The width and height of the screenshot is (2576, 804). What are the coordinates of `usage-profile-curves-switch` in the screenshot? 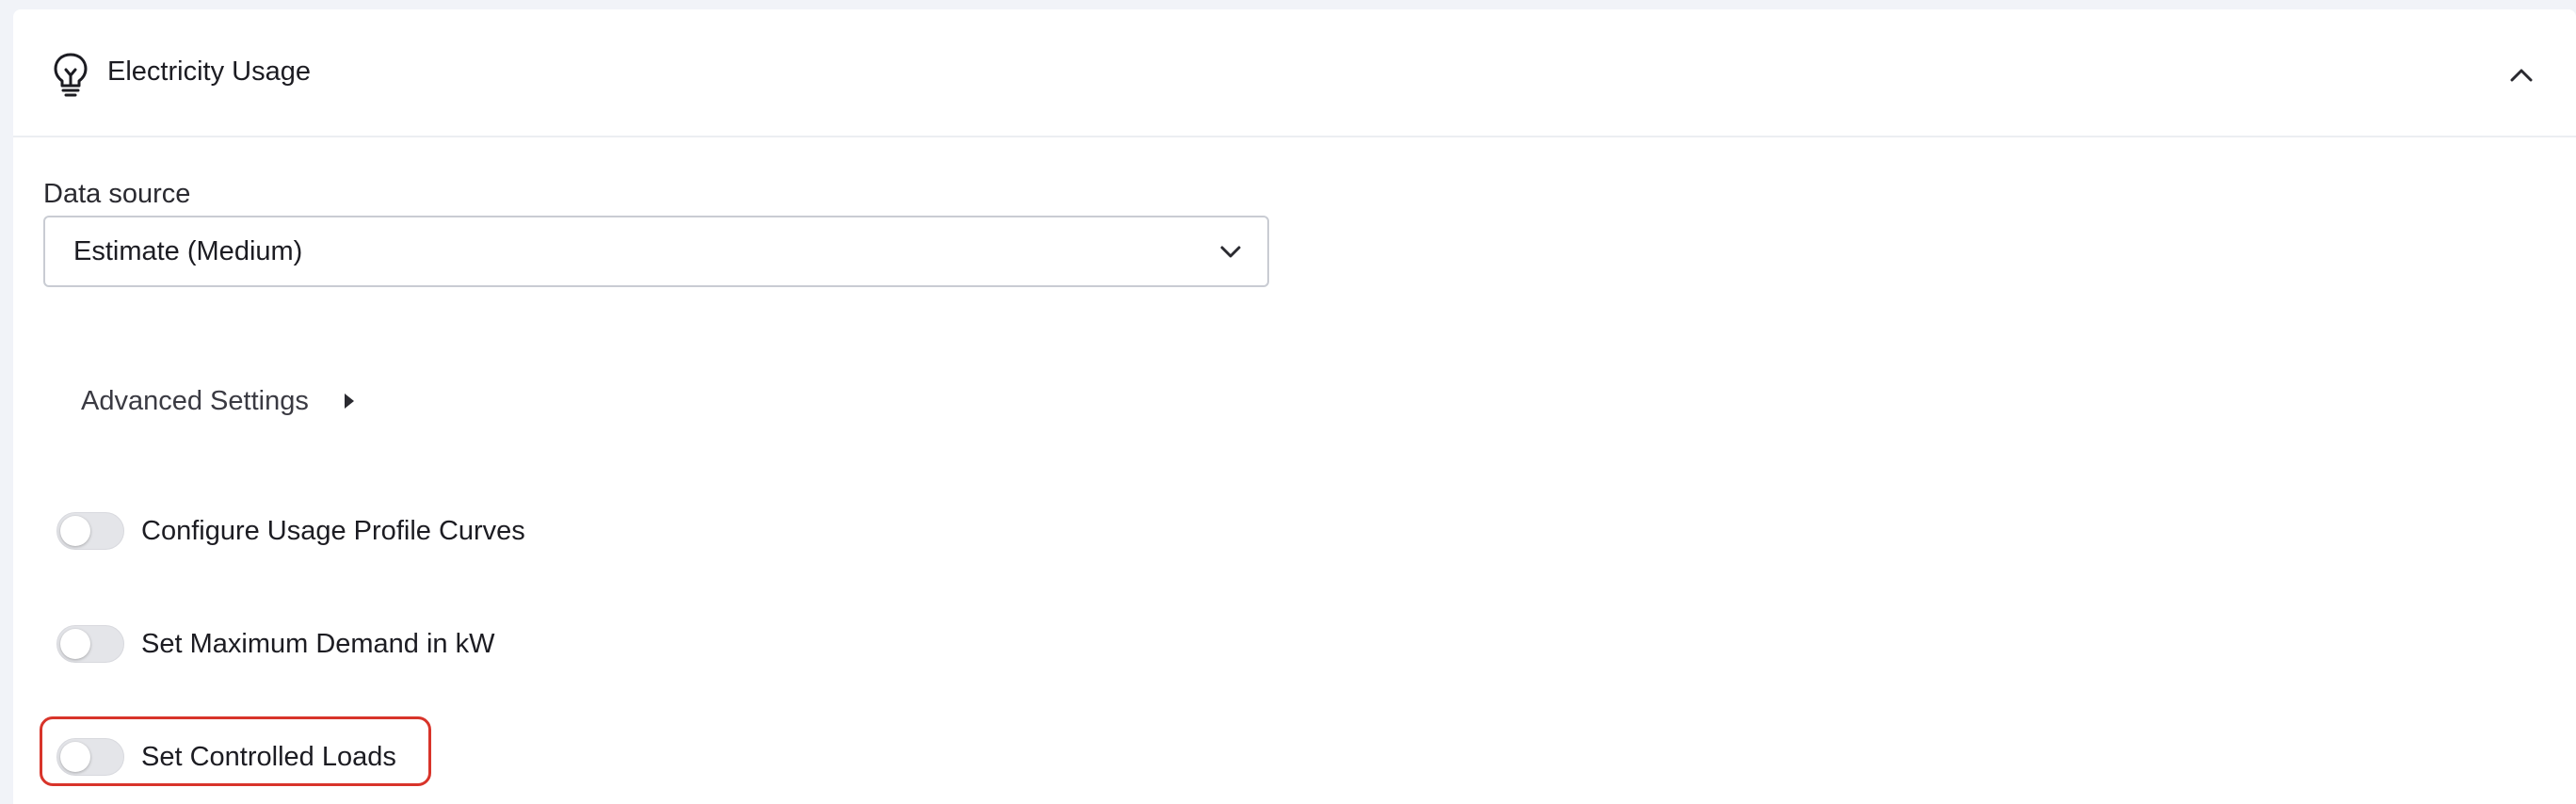 It's located at (90, 531).